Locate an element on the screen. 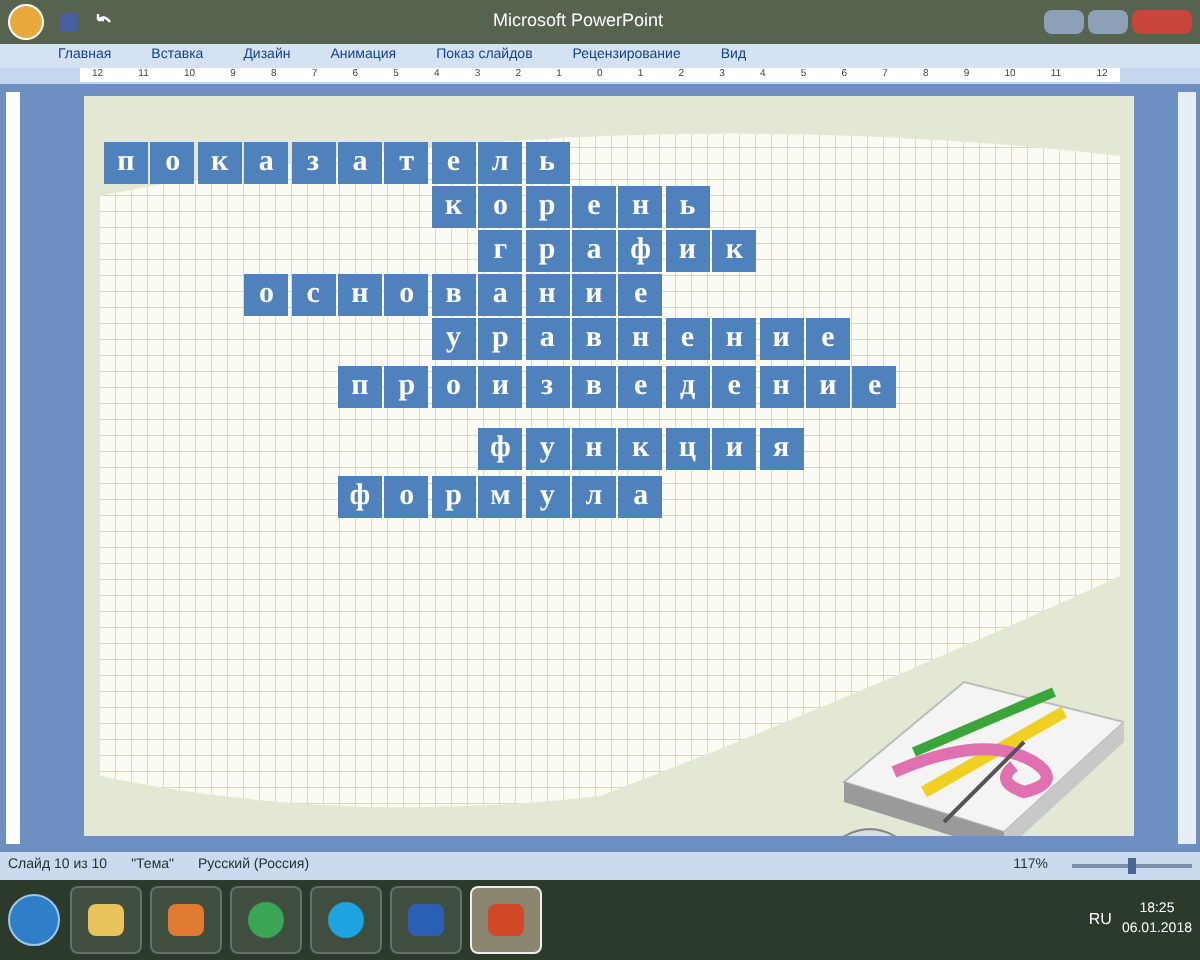 This screenshot has height=960, width=1200. zoom-thumb is located at coordinates (1132, 866).